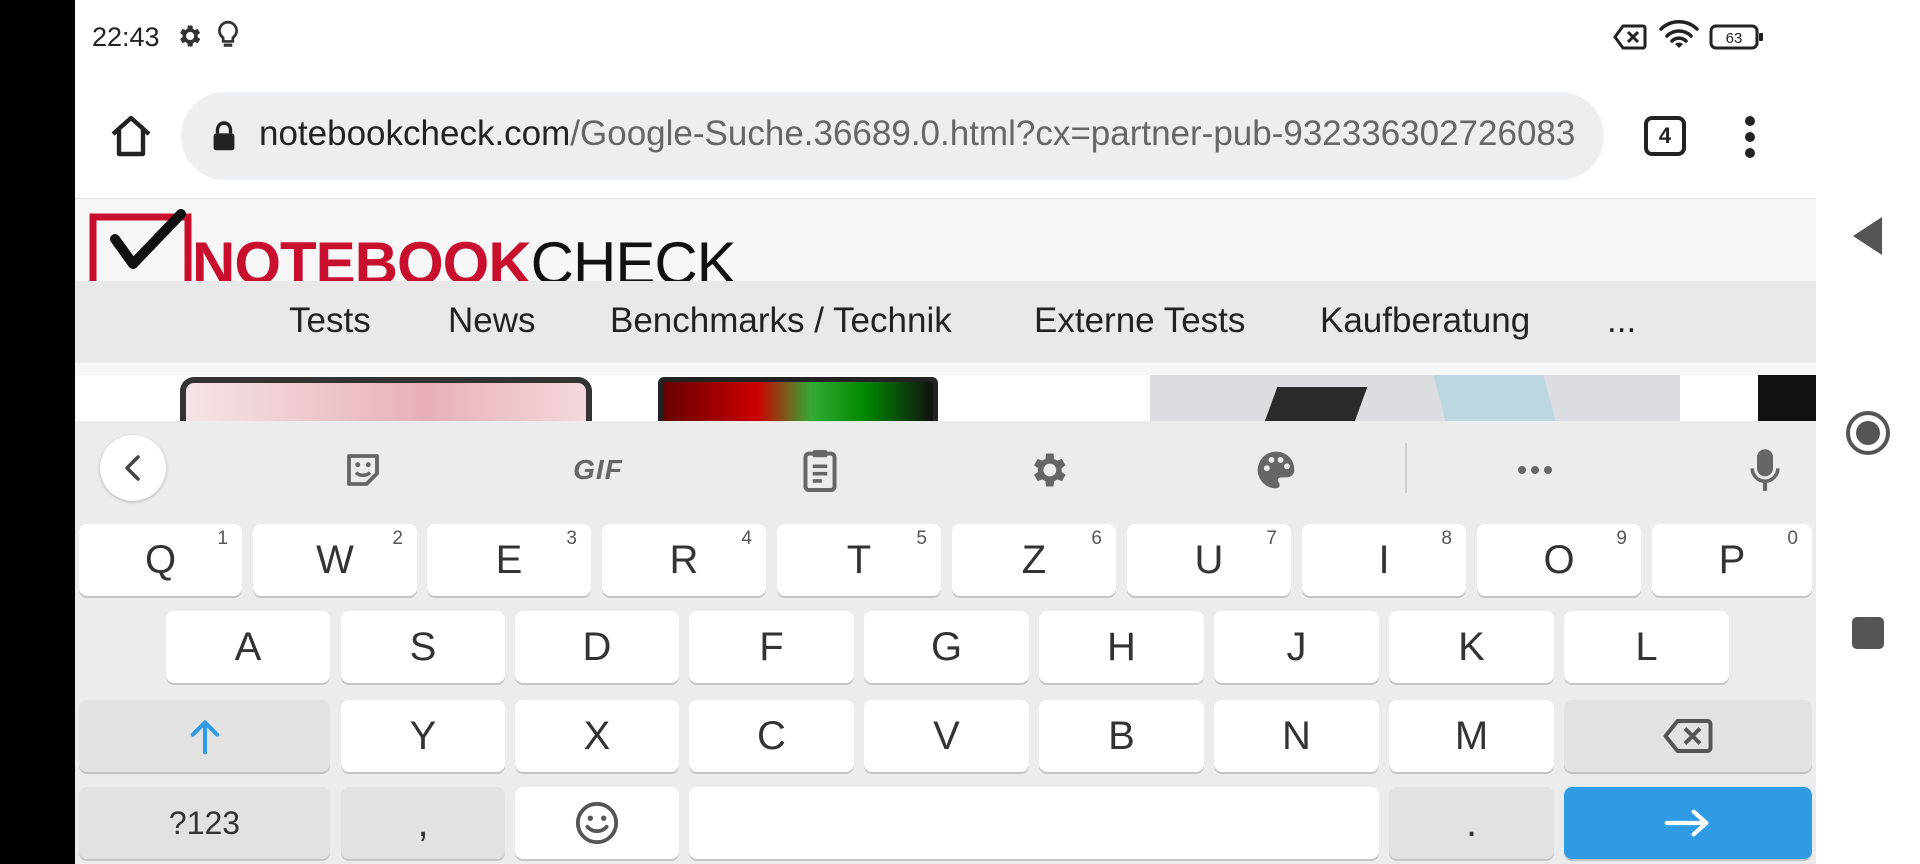 The image size is (1920, 864). What do you see at coordinates (423, 647) in the screenshot?
I see `key-s: S` at bounding box center [423, 647].